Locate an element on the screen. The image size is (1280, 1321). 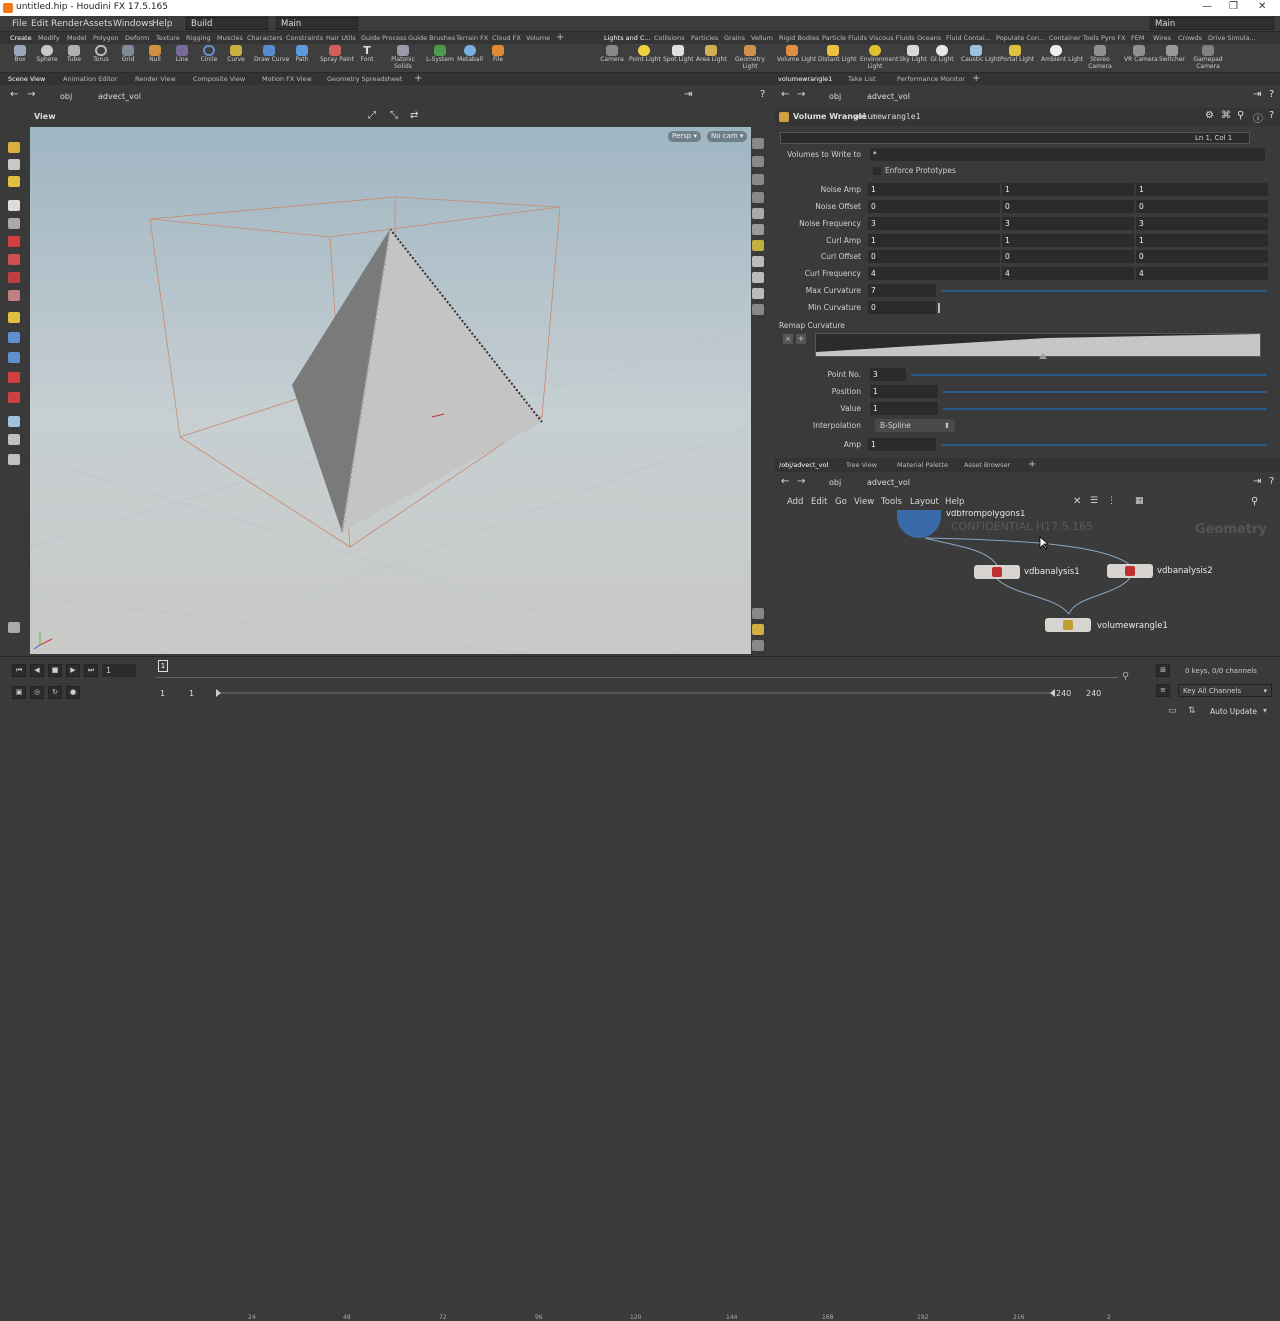
magnet-alt-icon is located at coordinates (14, 397).